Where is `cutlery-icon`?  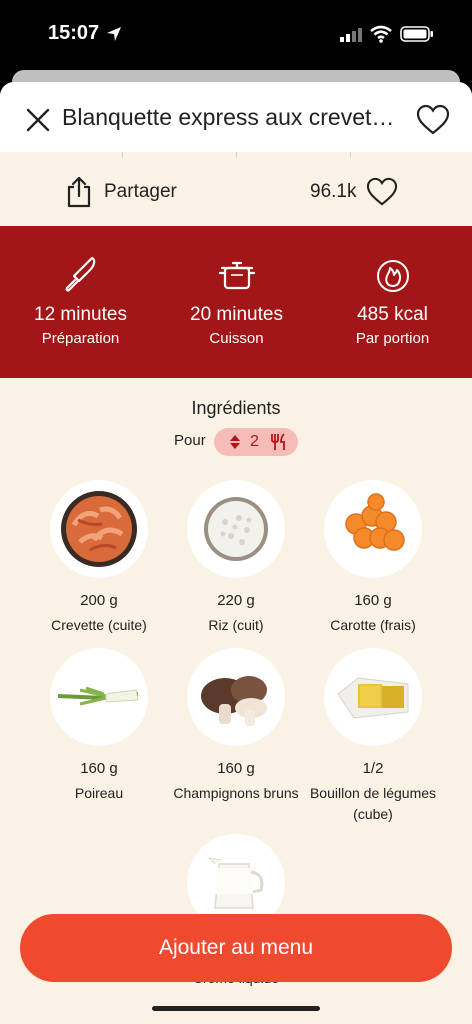
cutlery-icon is located at coordinates (278, 441).